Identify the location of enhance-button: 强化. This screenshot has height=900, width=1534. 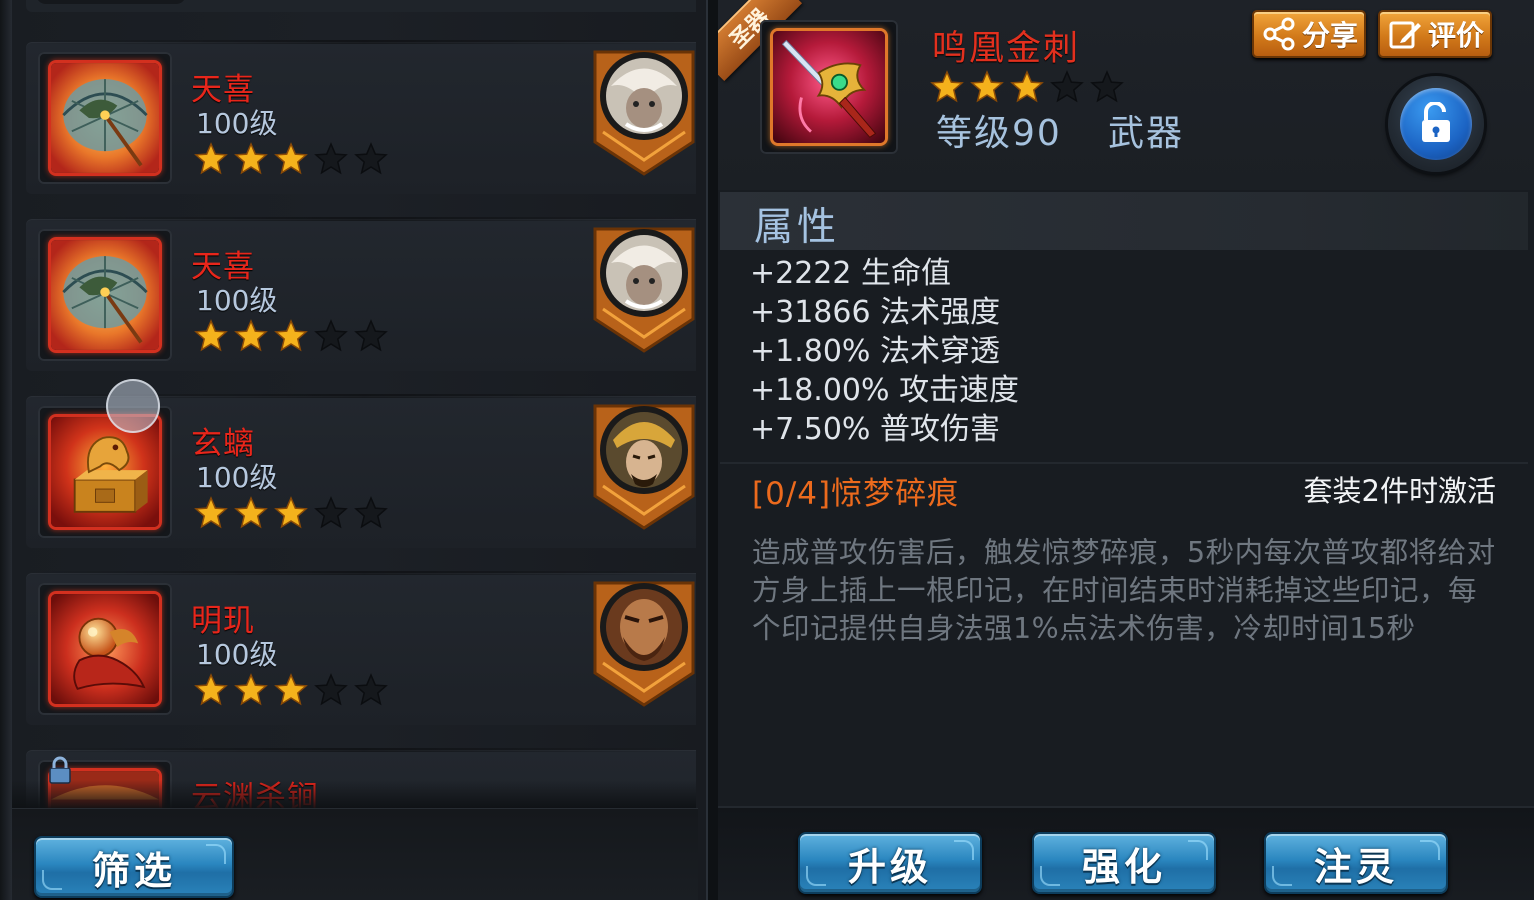
(1124, 863).